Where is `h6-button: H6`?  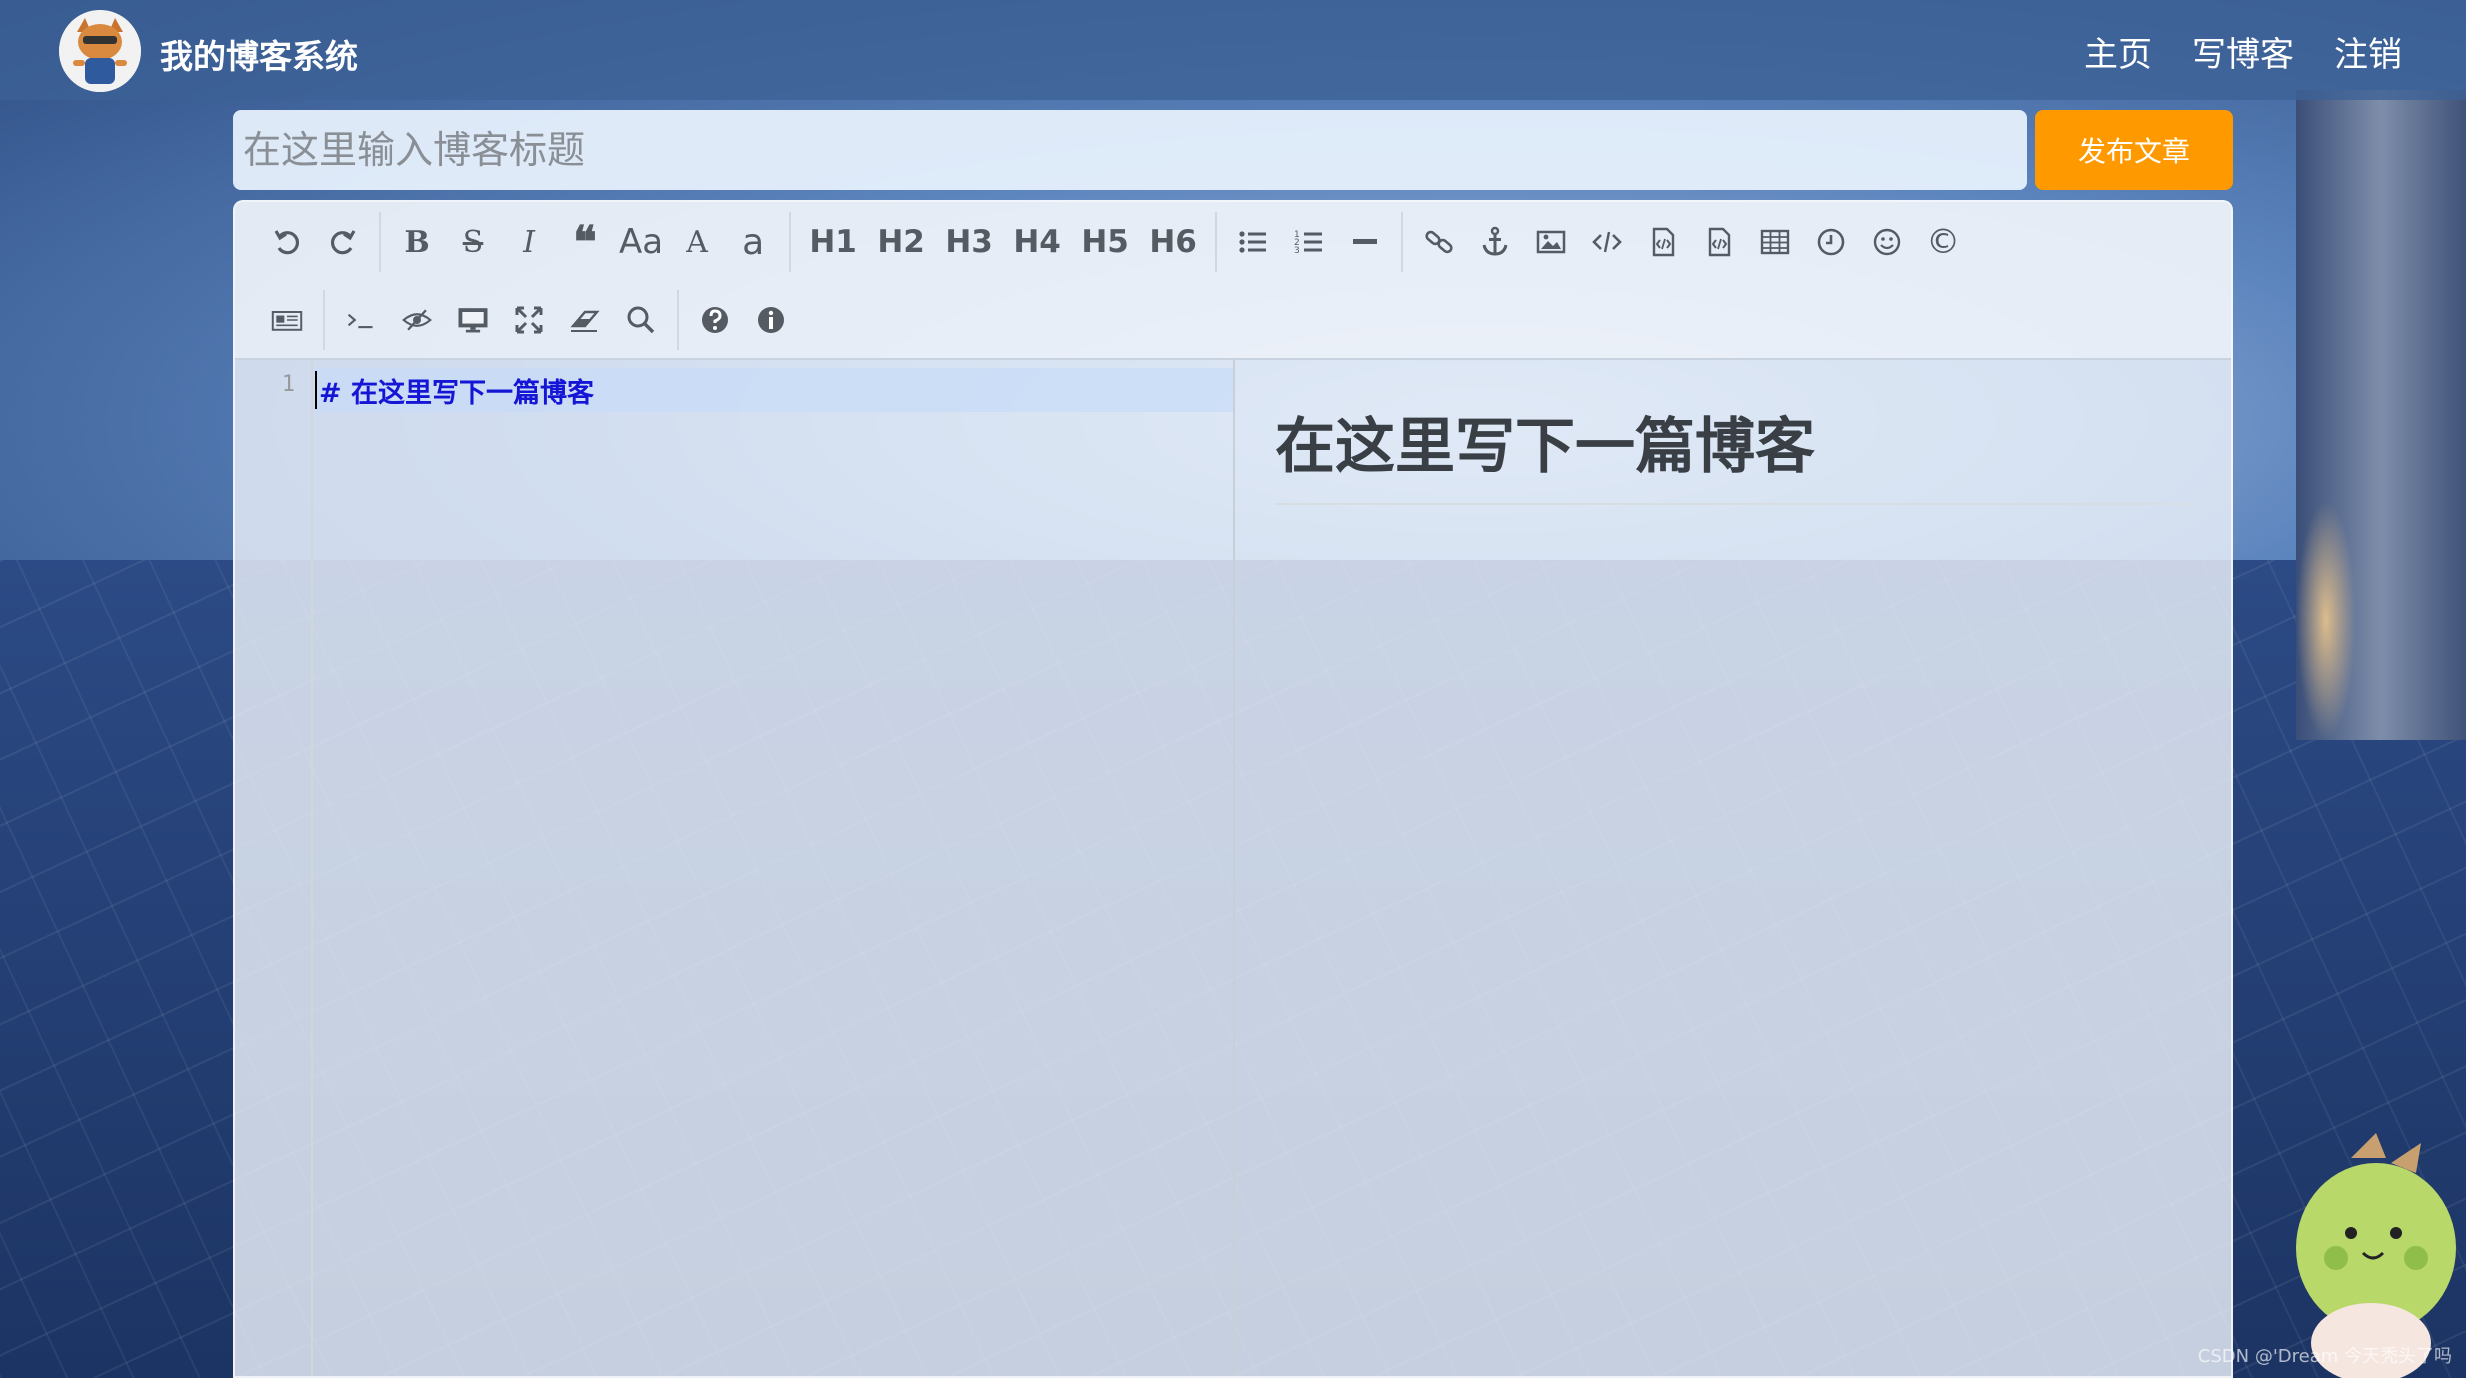
h6-button: H6 is located at coordinates (1173, 242).